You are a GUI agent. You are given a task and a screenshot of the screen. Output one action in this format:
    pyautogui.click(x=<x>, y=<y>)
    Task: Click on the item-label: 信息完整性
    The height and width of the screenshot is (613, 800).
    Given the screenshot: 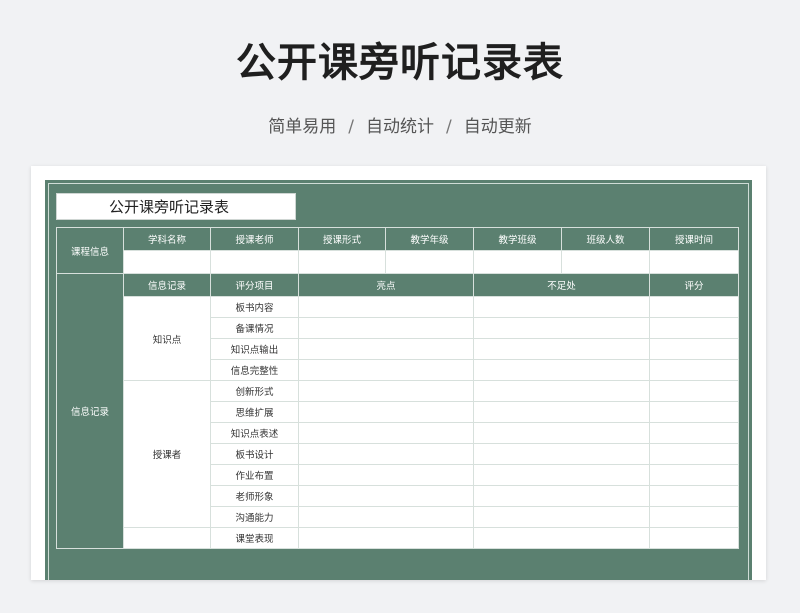 What is the action you would take?
    pyautogui.click(x=254, y=370)
    